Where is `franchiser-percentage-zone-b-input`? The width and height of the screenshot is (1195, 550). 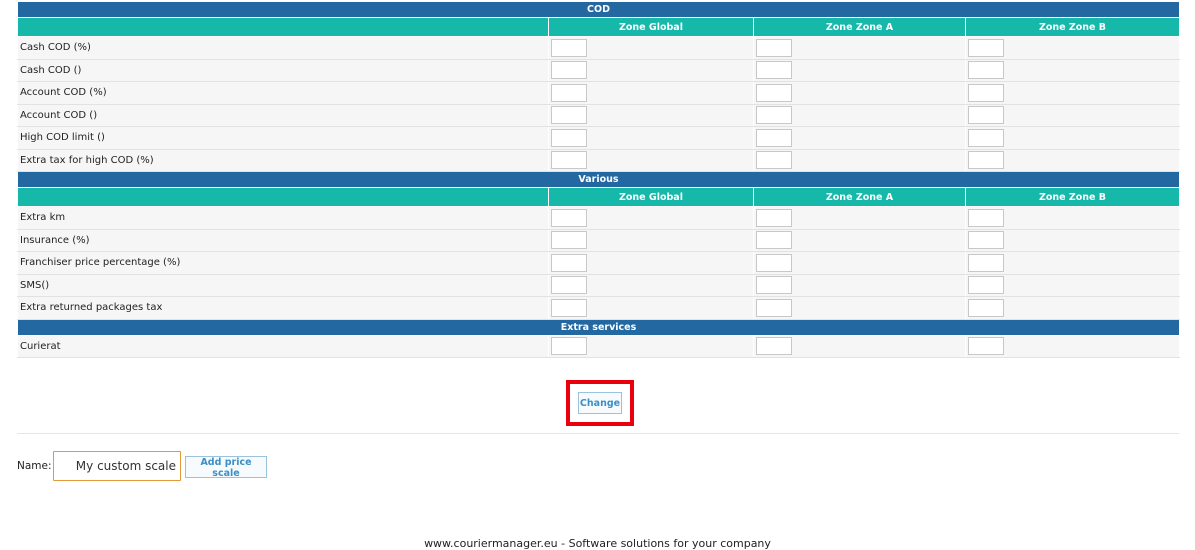 franchiser-percentage-zone-b-input is located at coordinates (986, 262).